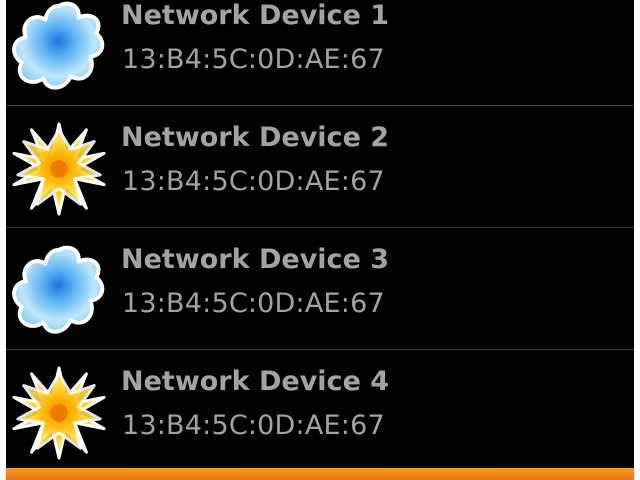 The width and height of the screenshot is (640, 480). What do you see at coordinates (255, 15) in the screenshot?
I see `device-name: Network Device 1` at bounding box center [255, 15].